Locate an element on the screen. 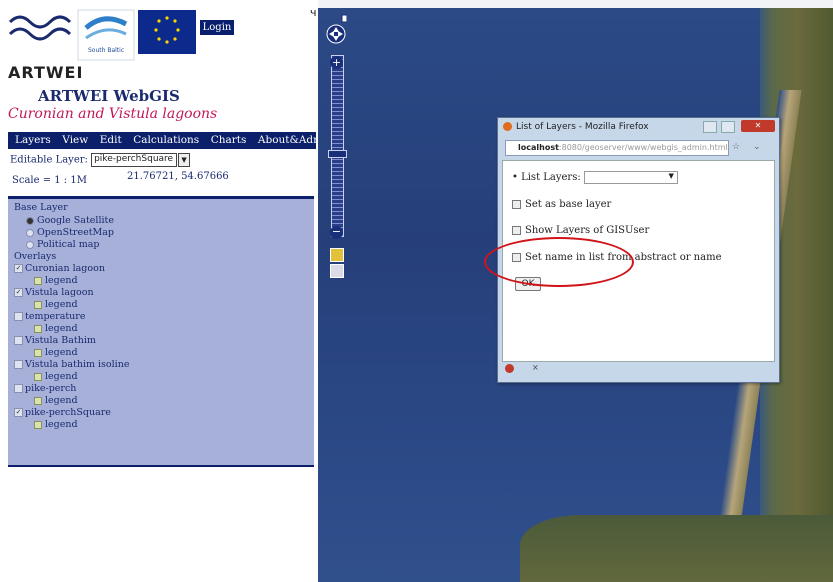  scale-readout: Scale = 1 : 1M is located at coordinates (49, 180).